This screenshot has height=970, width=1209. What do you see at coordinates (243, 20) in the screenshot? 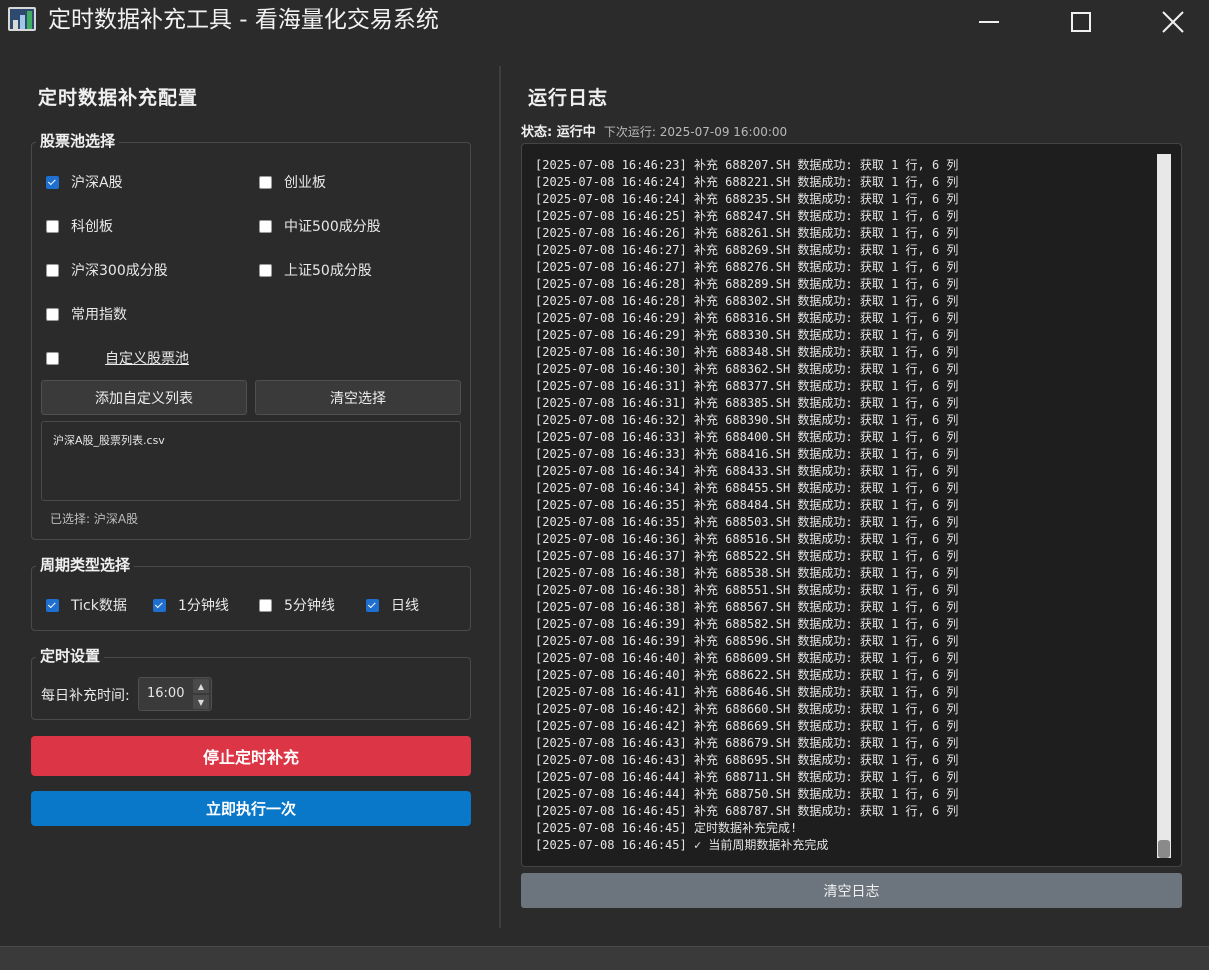
I see `window-title: 定时数据补充工具 - 看海量化交易系统` at bounding box center [243, 20].